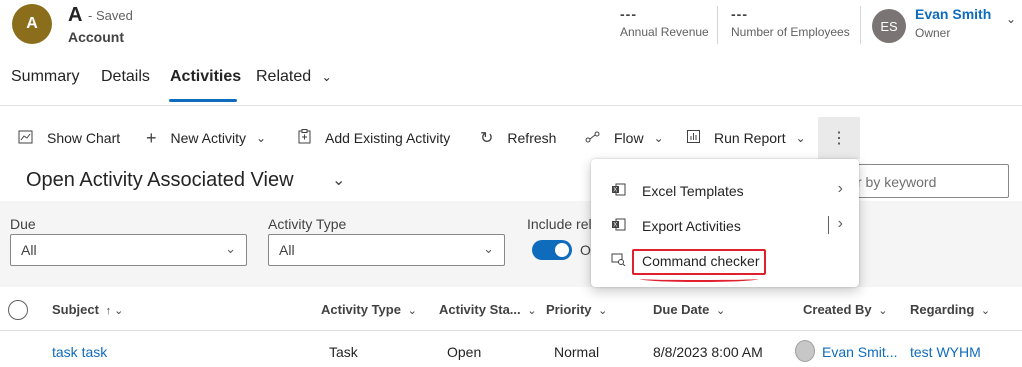  What do you see at coordinates (343, 352) in the screenshot?
I see `activity-type-cell: Task` at bounding box center [343, 352].